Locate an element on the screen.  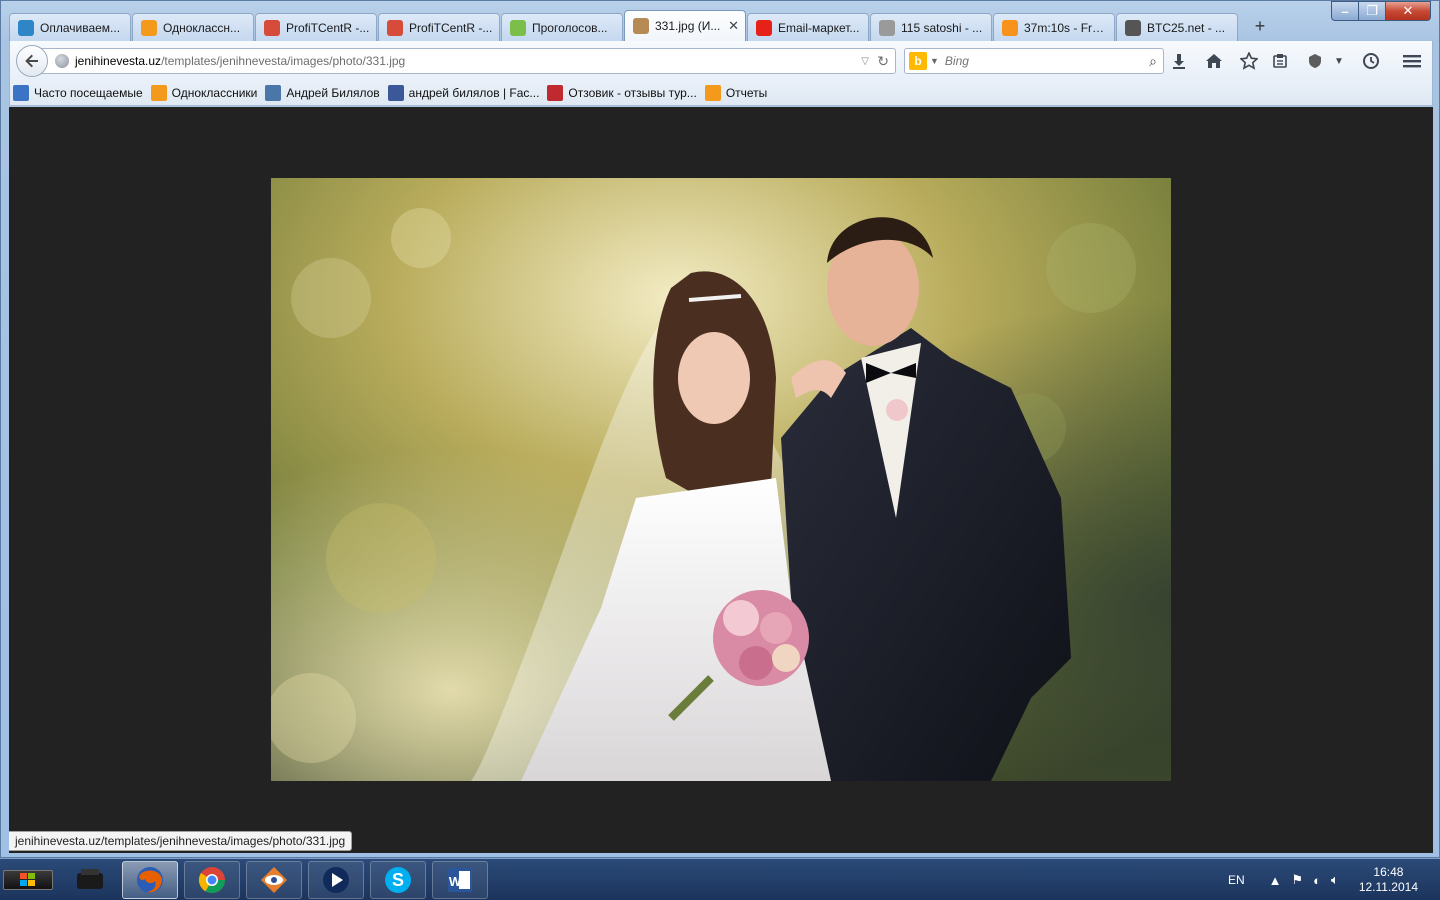
clock: 16:48 12.11.2014 is located at coordinates (1388, 880).